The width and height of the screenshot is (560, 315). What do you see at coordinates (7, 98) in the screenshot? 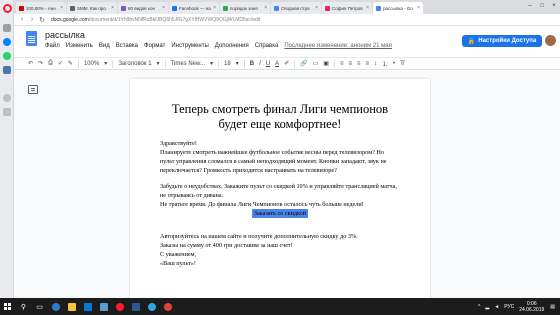
I see `history-icon` at bounding box center [7, 98].